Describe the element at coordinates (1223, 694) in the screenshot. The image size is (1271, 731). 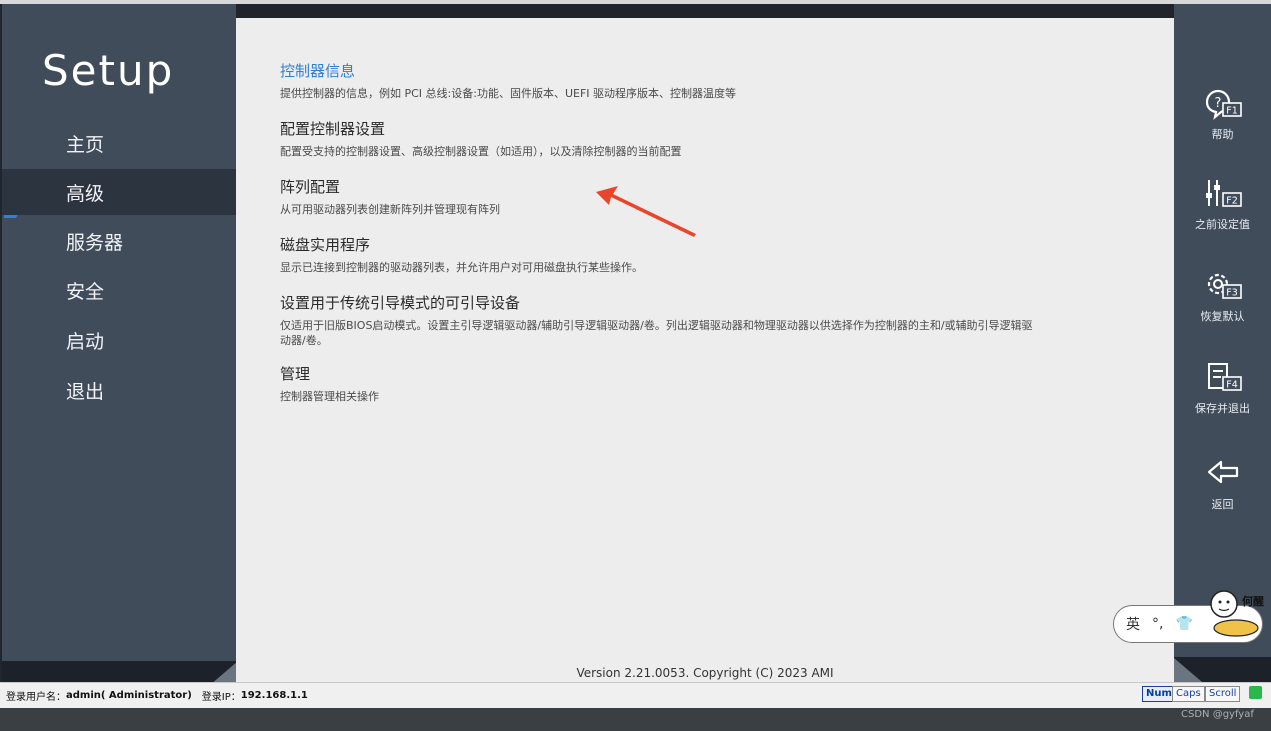
I see `scroll-lock-indicator: Scroll` at that location.